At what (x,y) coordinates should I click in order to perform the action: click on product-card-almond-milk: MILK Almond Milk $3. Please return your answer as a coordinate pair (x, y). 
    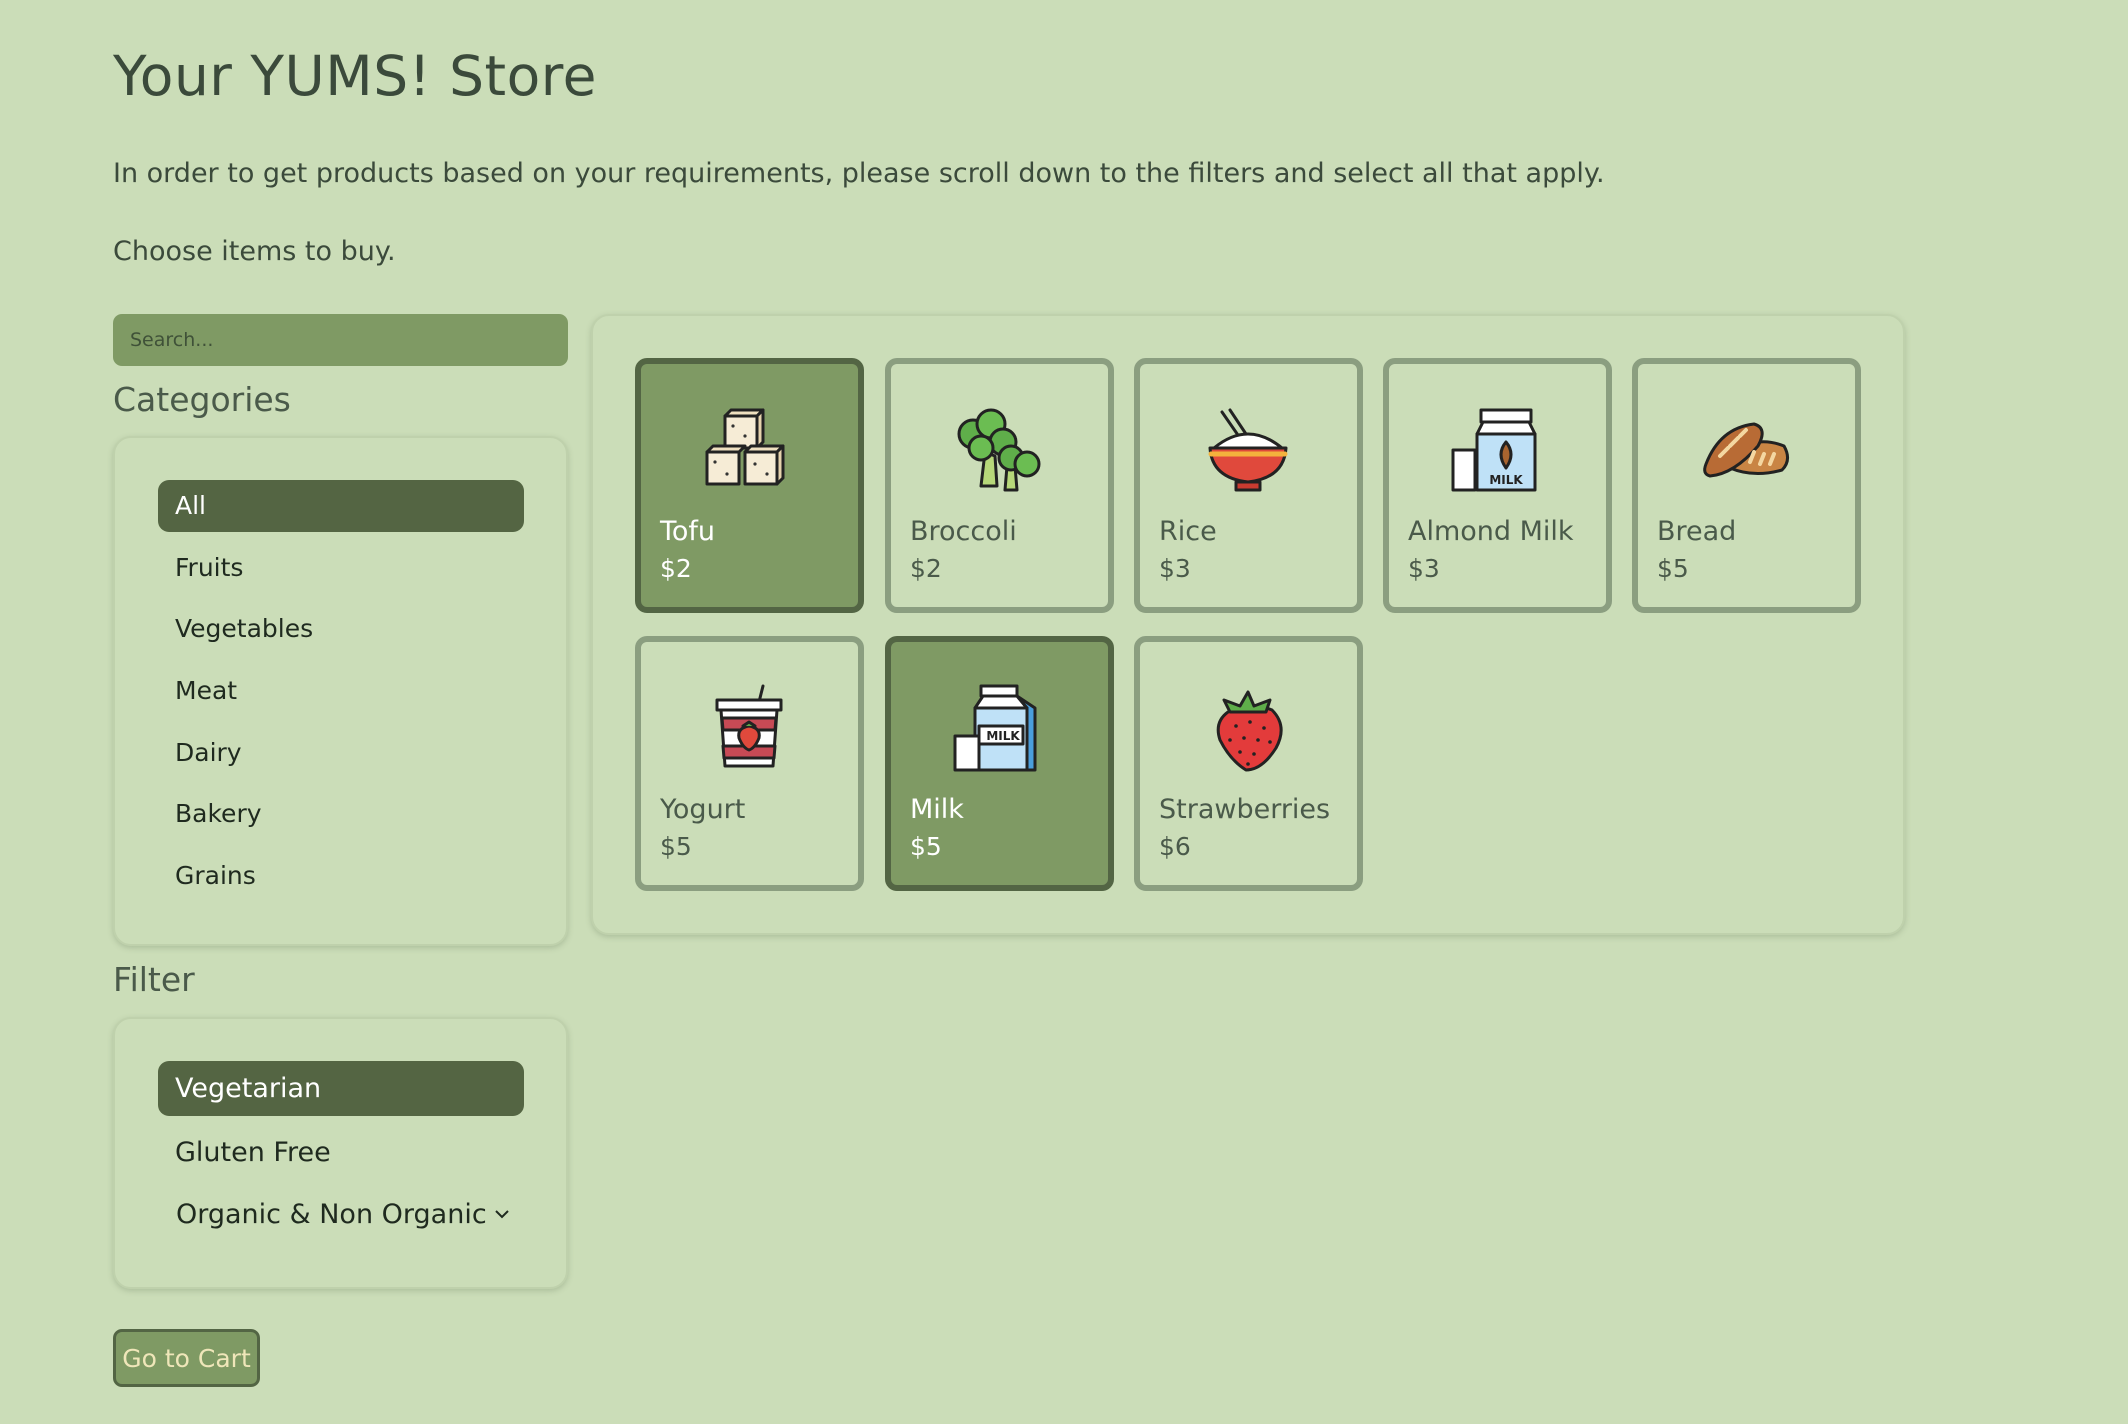
    Looking at the image, I should click on (1497, 485).